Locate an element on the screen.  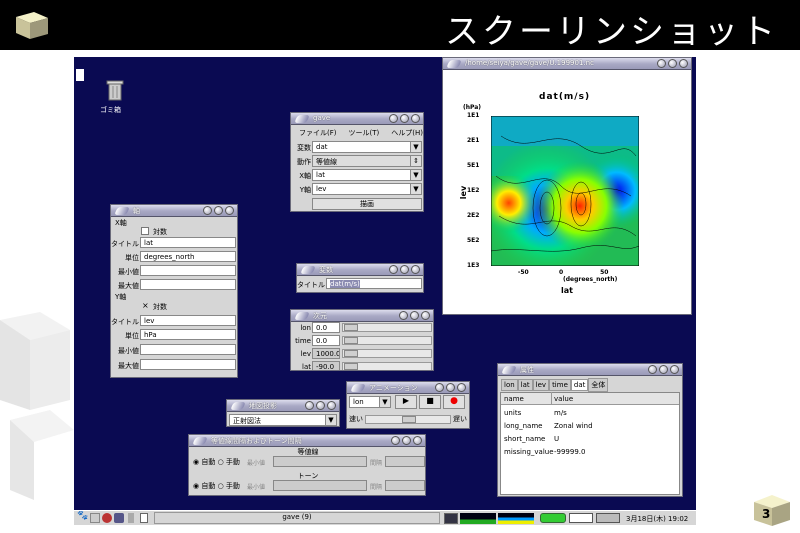
projection-window-titlebar: 地図投影 is located at coordinates (283, 406).